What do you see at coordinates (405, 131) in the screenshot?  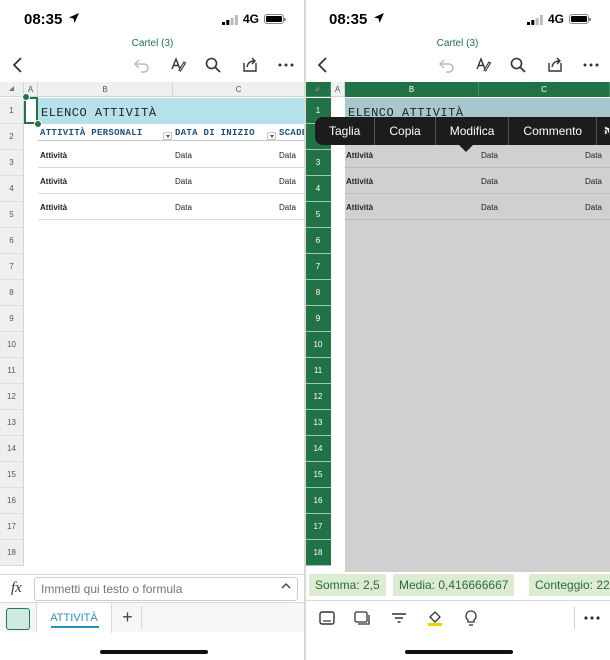 I see `menu-item-copy: Copia` at bounding box center [405, 131].